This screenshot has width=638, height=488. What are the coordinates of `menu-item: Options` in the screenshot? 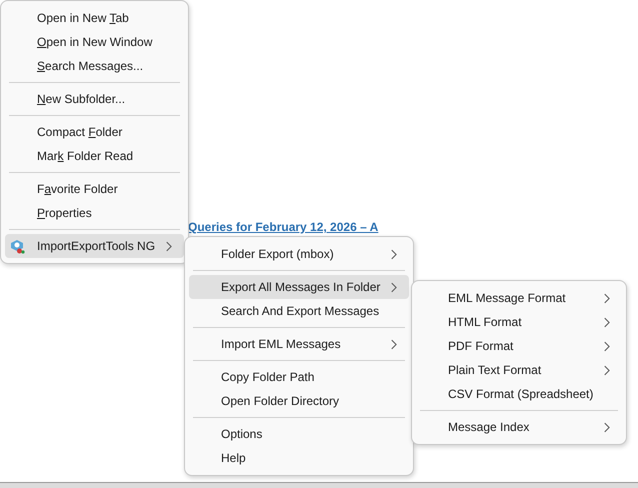 It's located at (299, 434).